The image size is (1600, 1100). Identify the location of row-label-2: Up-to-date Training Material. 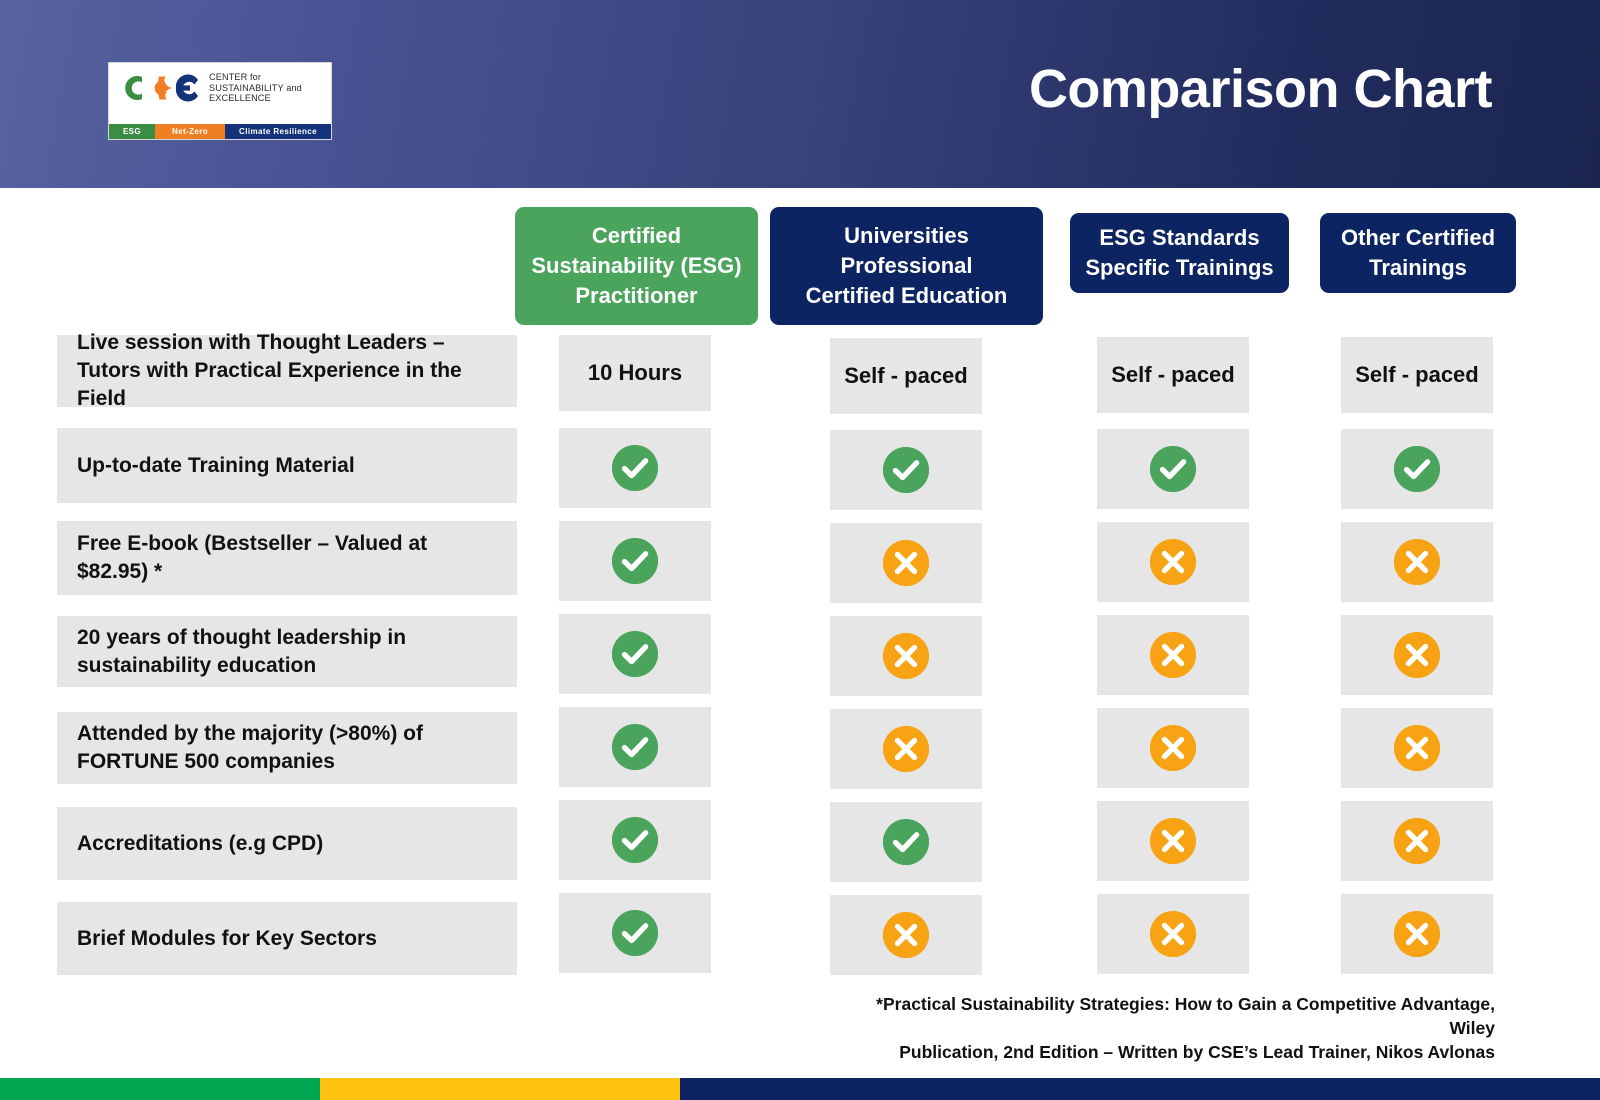
(287, 465).